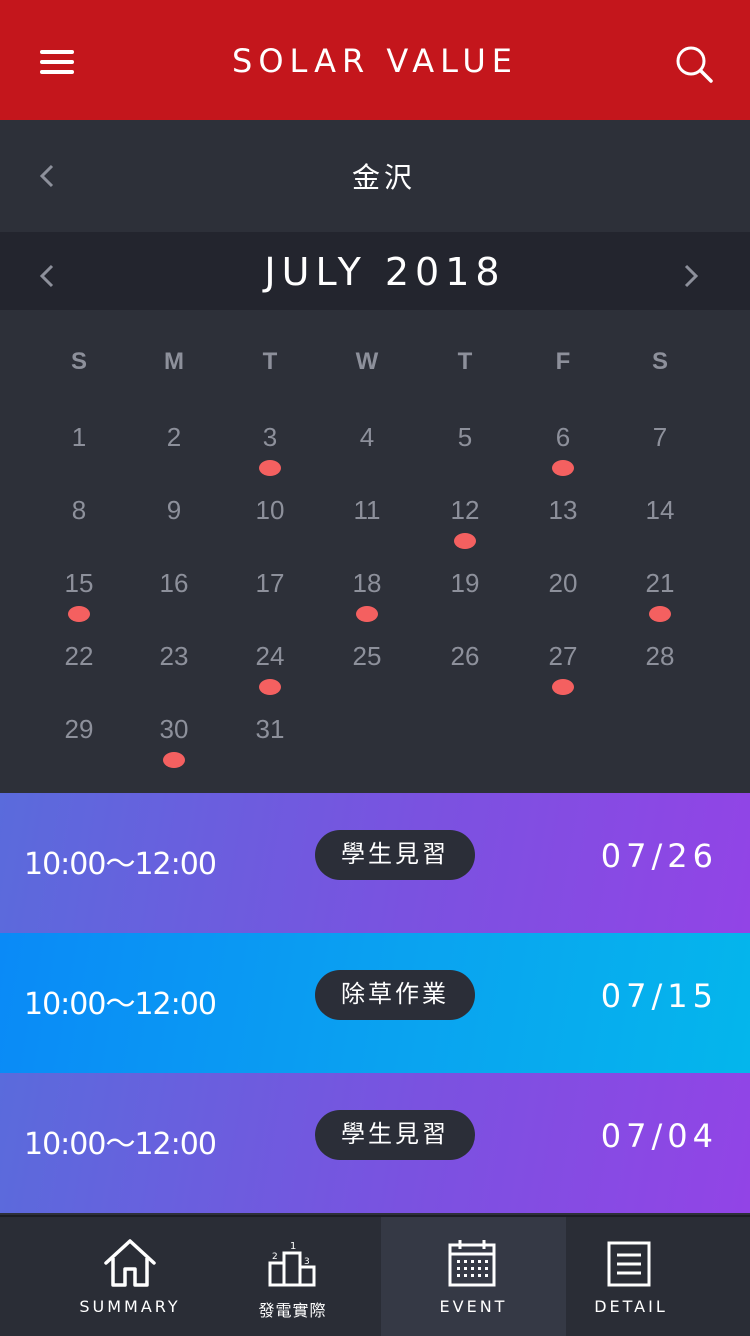  What do you see at coordinates (270, 656) in the screenshot?
I see `calendar-day: 24` at bounding box center [270, 656].